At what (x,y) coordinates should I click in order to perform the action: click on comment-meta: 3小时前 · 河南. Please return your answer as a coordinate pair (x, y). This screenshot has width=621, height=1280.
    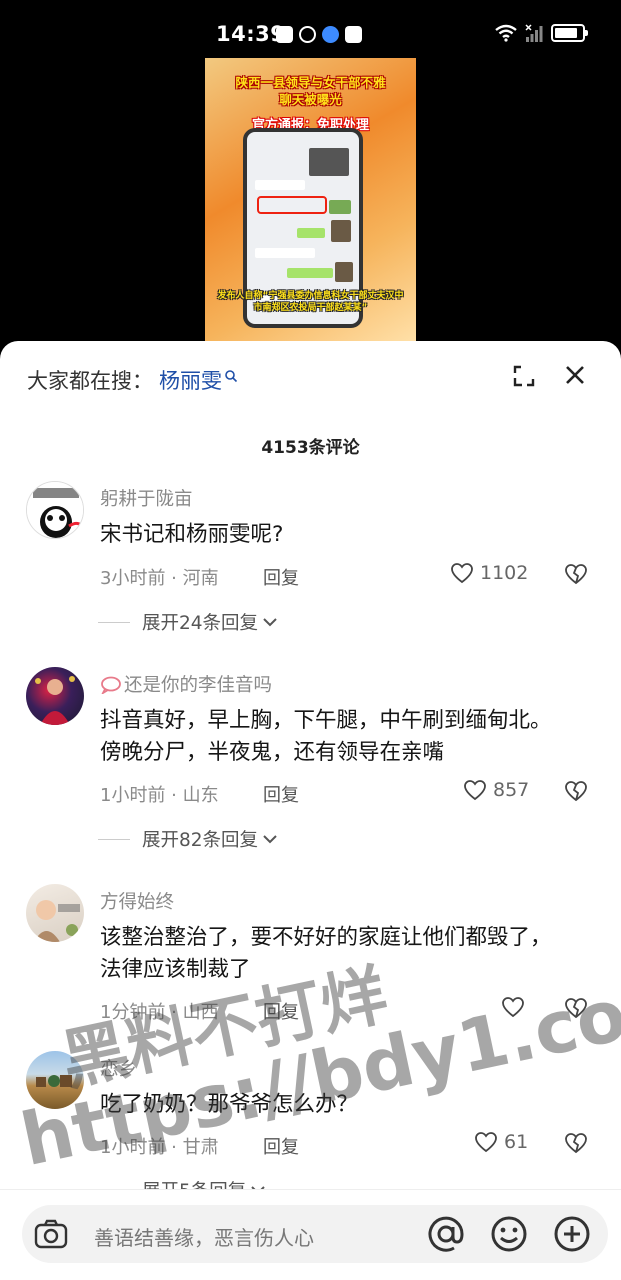
    Looking at the image, I should click on (159, 578).